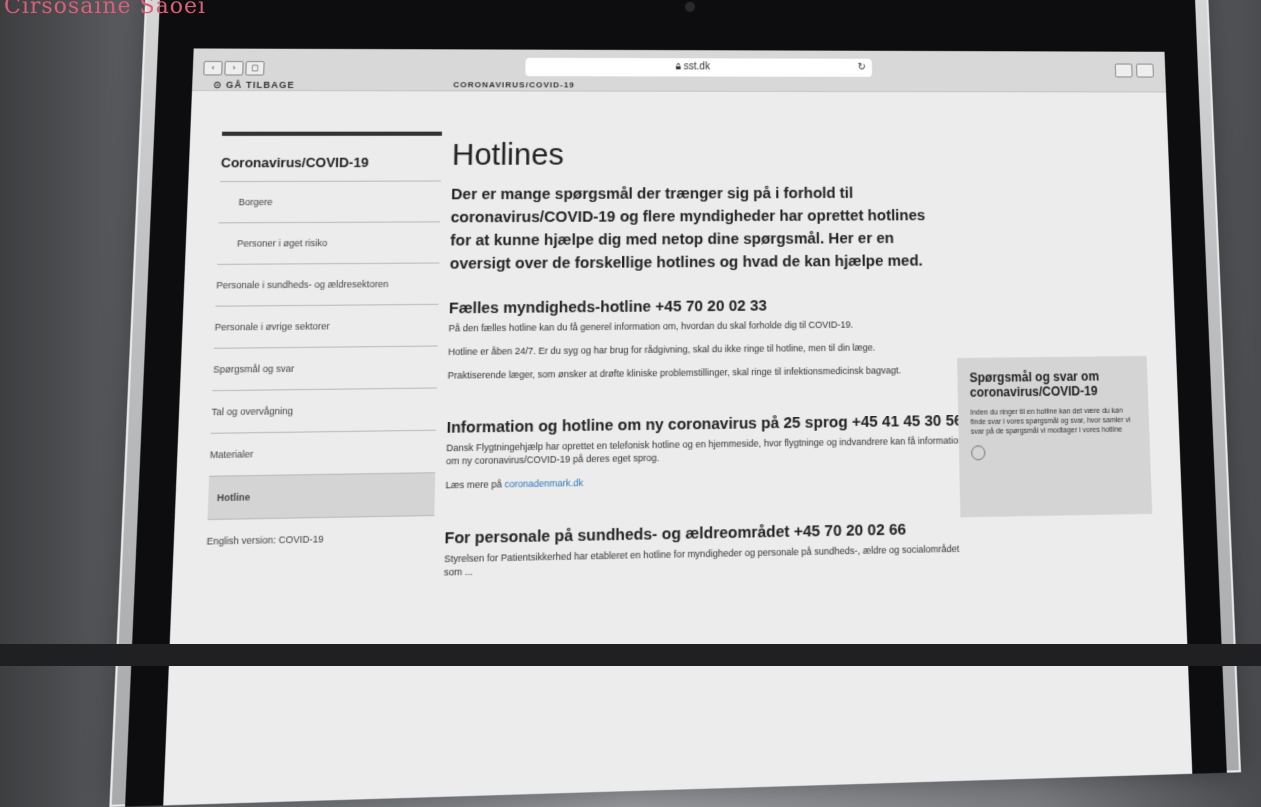  What do you see at coordinates (507, 155) in the screenshot?
I see `page-title: Hotlines` at bounding box center [507, 155].